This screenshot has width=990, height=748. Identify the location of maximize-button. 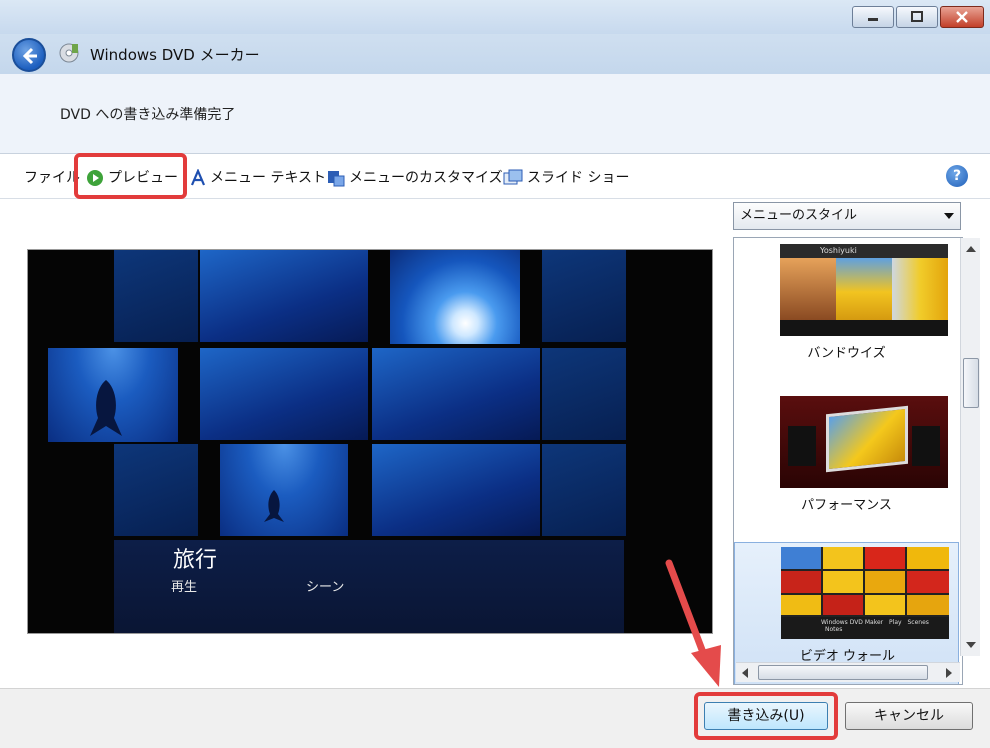
(917, 17).